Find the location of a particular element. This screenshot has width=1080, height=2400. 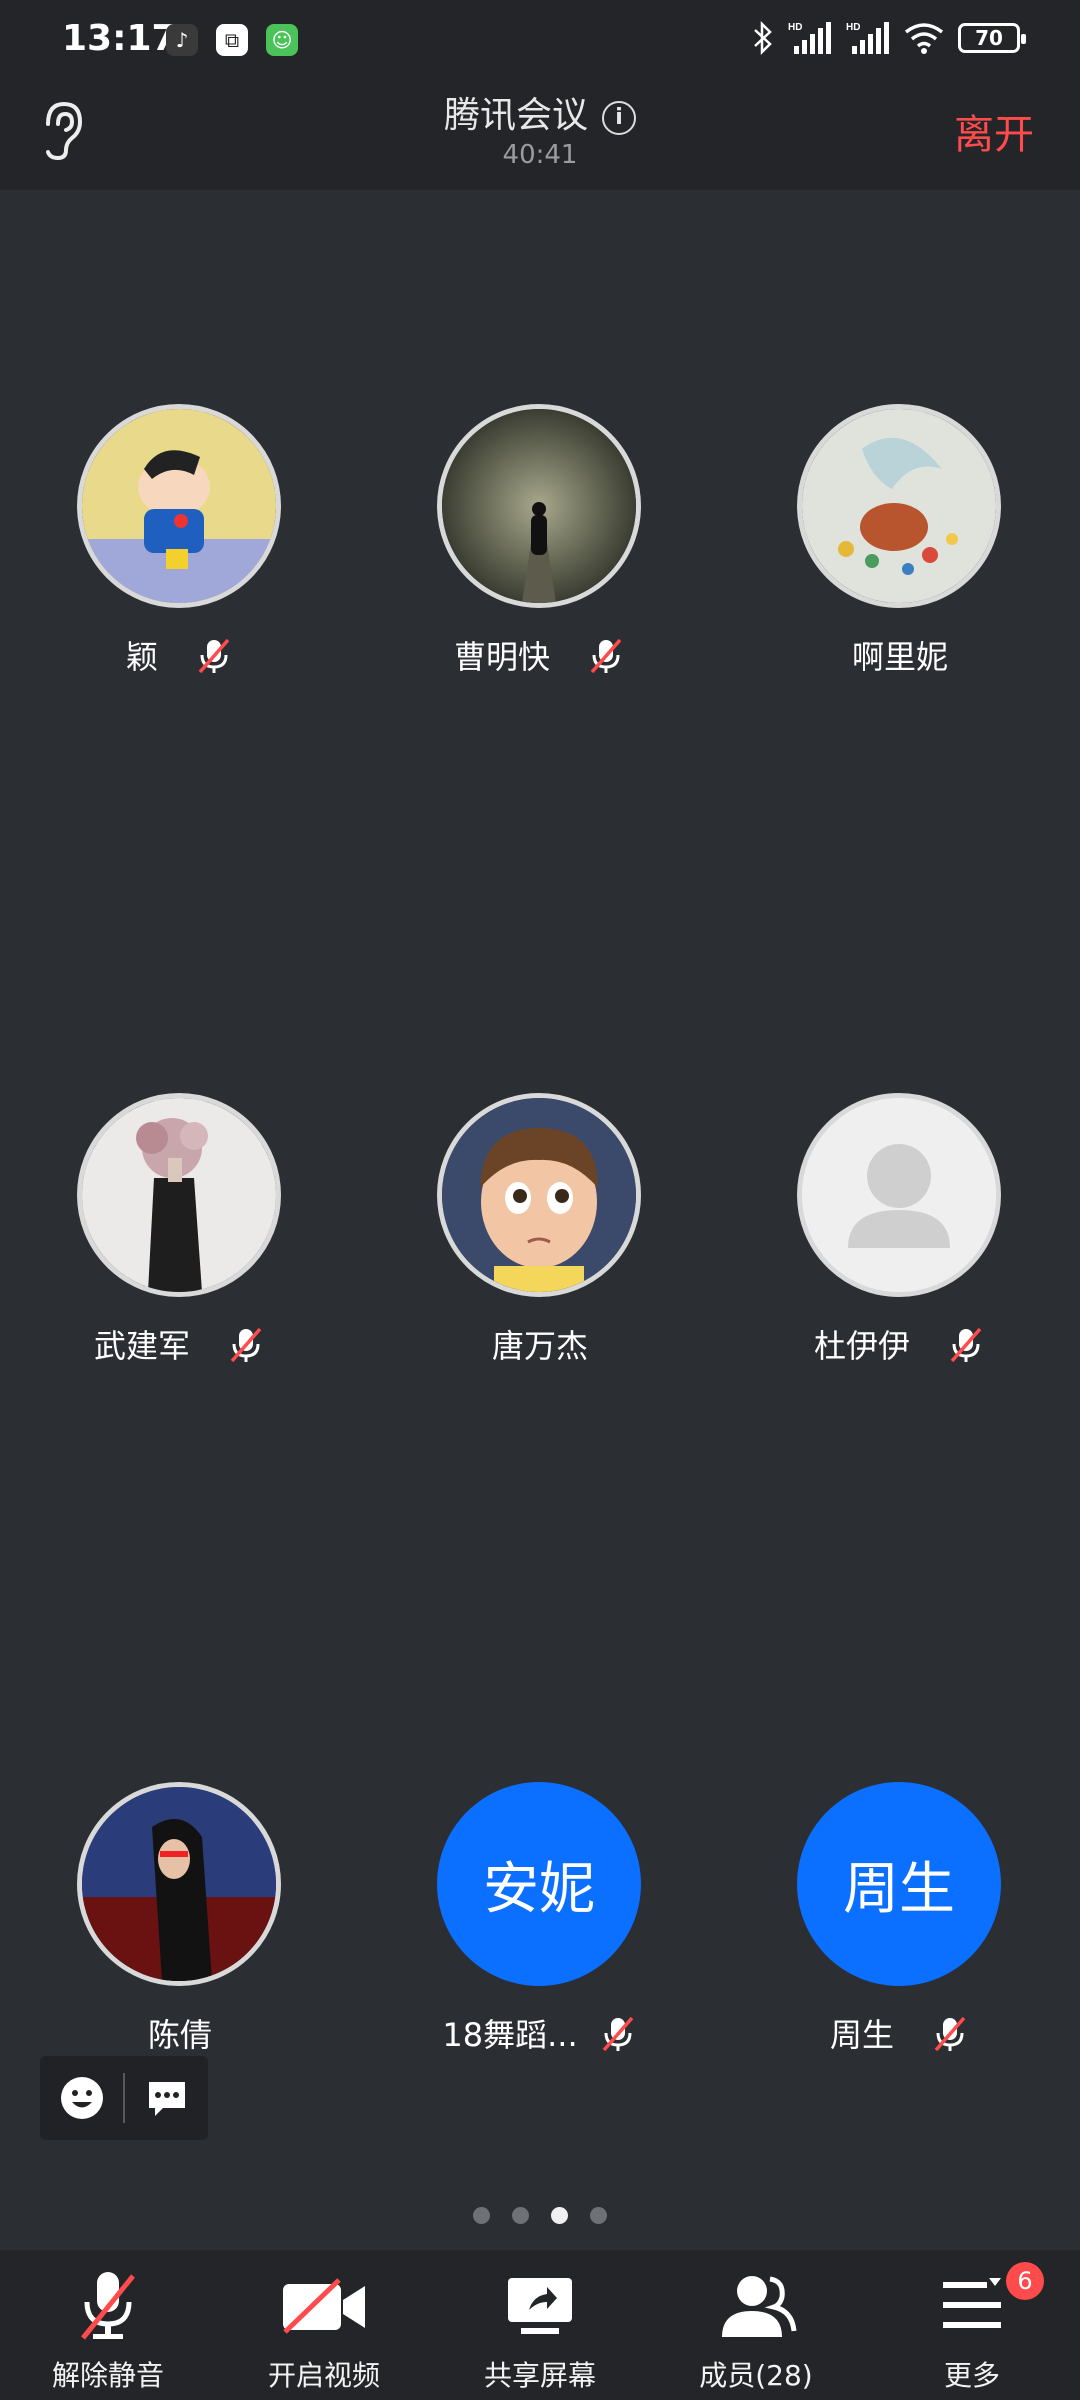

chat-icon is located at coordinates (166, 2099).